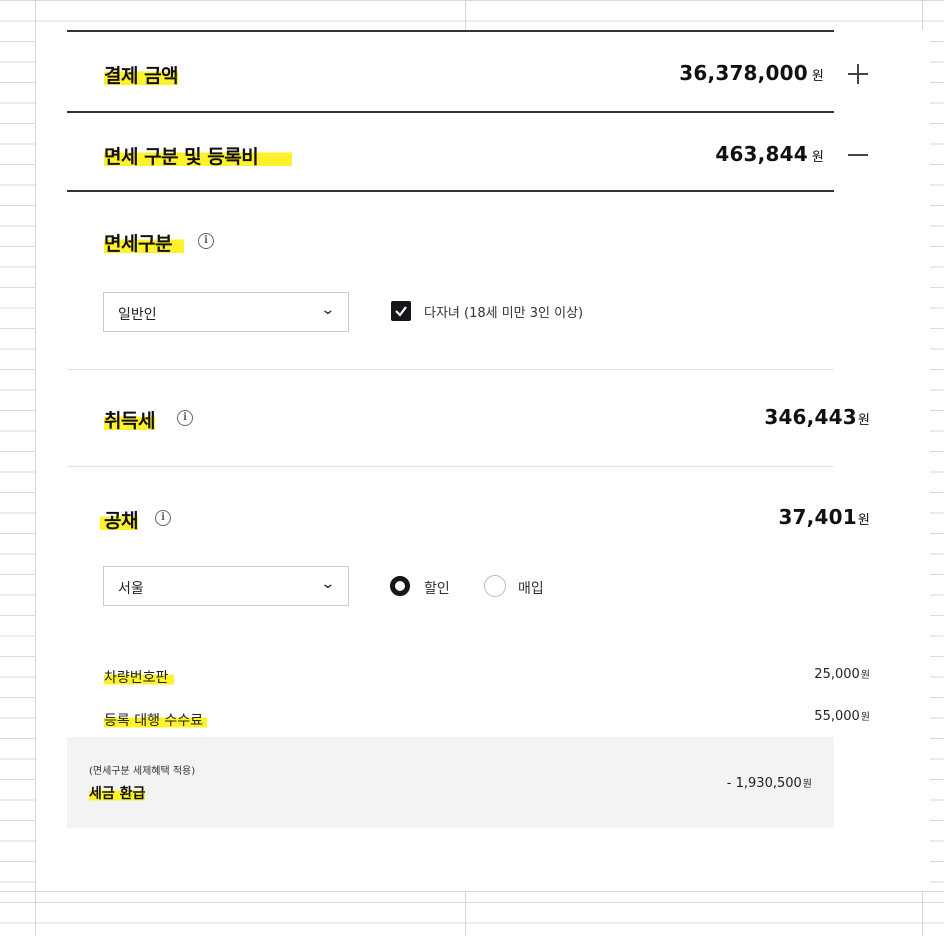  What do you see at coordinates (198, 155) in the screenshot?
I see `tax-section-title: 면세 구분 및 등록비` at bounding box center [198, 155].